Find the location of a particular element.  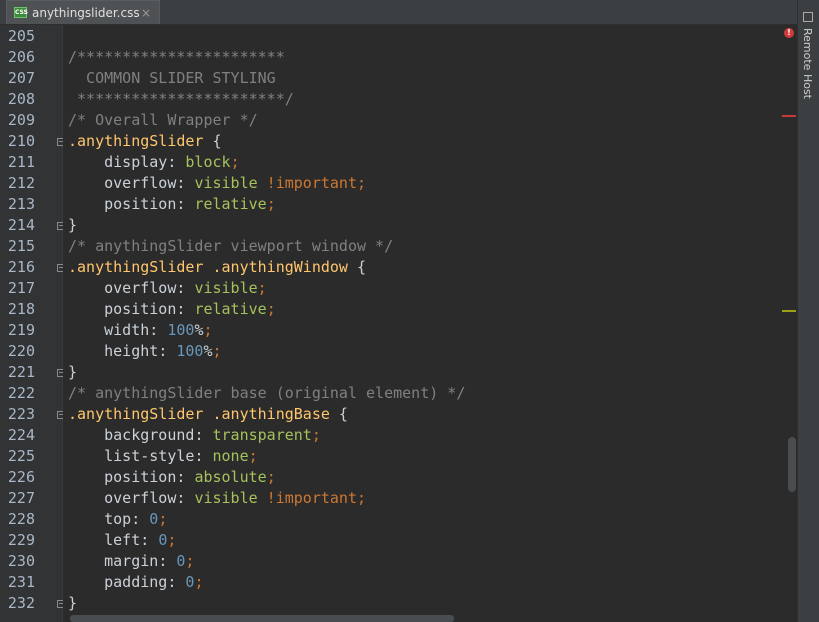

code-line: /* Overall Wrapper */ is located at coordinates (163, 120).